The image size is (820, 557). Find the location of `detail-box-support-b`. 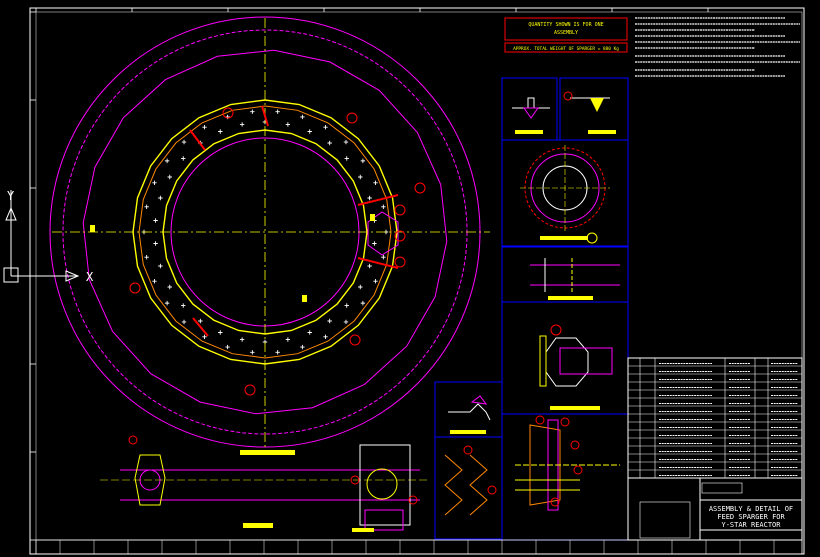

detail-box-support-b is located at coordinates (468, 488).